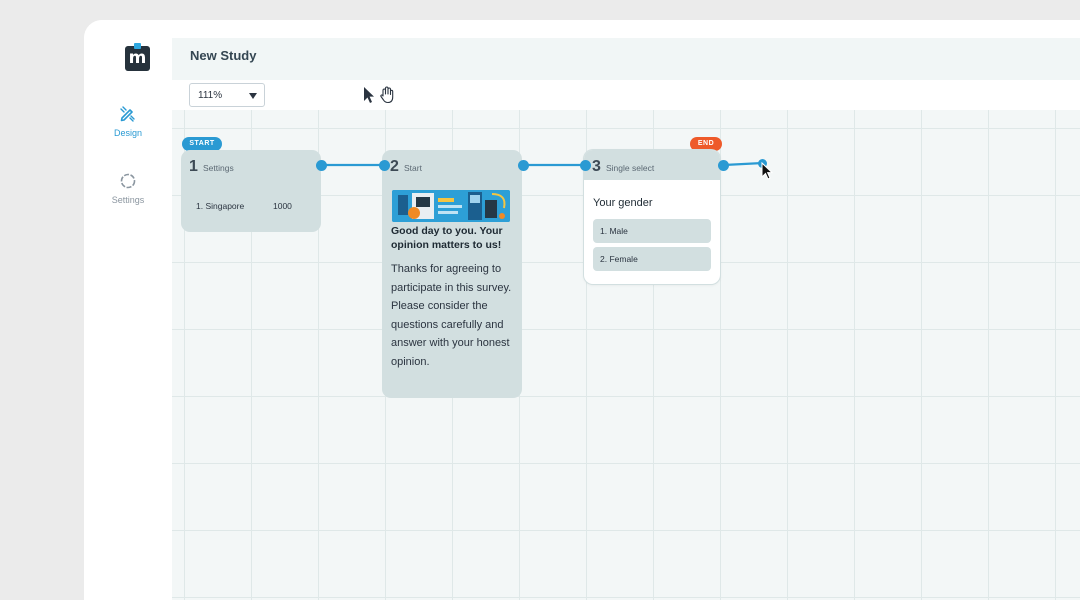 Image resolution: width=1080 pixels, height=600 pixels. I want to click on node-name: Settings, so click(218, 168).